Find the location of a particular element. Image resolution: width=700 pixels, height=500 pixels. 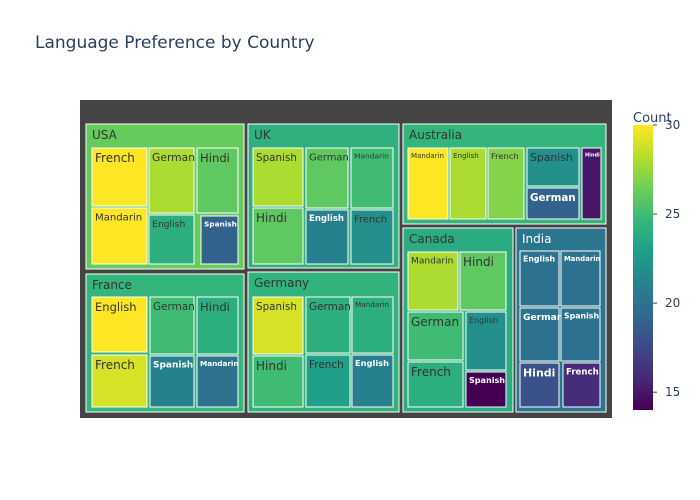

tile-label-usa-german: German is located at coordinates (173, 157).